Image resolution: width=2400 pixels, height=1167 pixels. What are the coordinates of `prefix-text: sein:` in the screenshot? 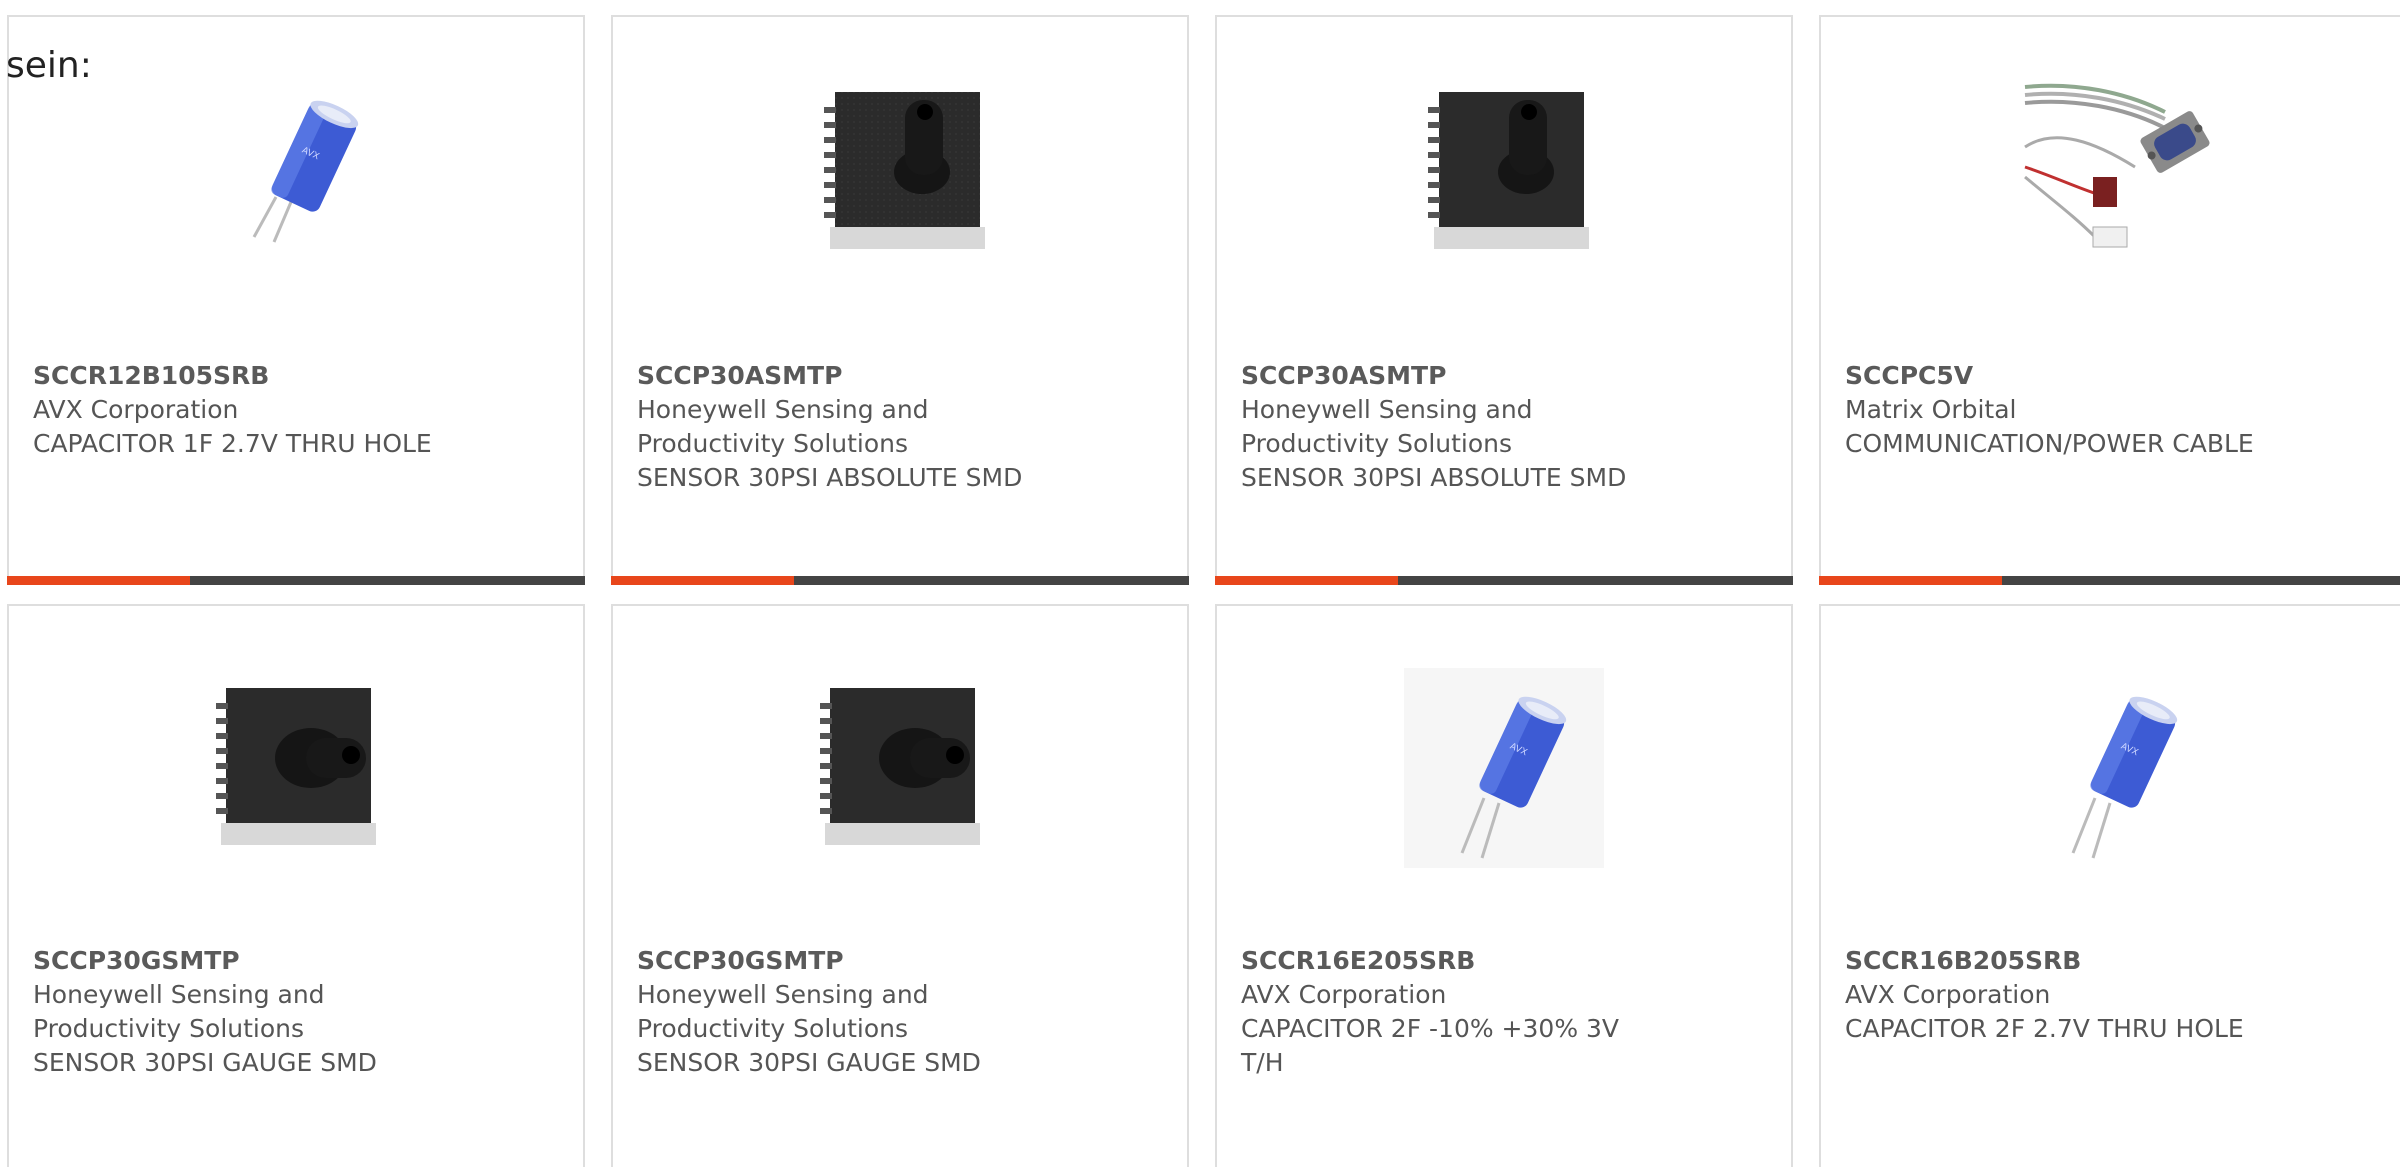 It's located at (49, 65).